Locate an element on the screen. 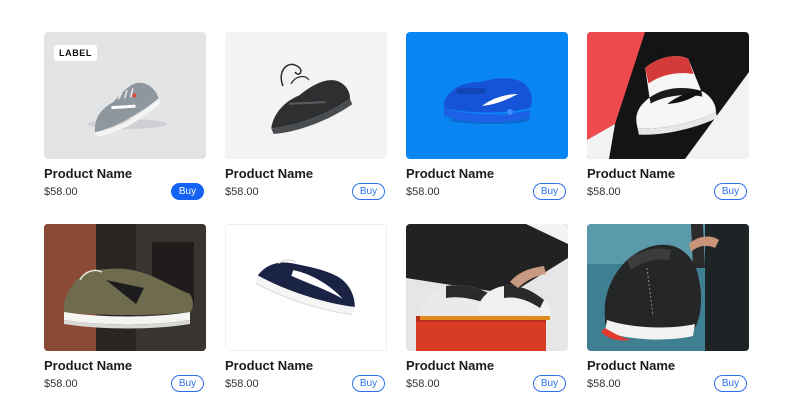 This screenshot has width=800, height=419. product-card: LABEL Product Name $58.00 Buy is located at coordinates (125, 116).